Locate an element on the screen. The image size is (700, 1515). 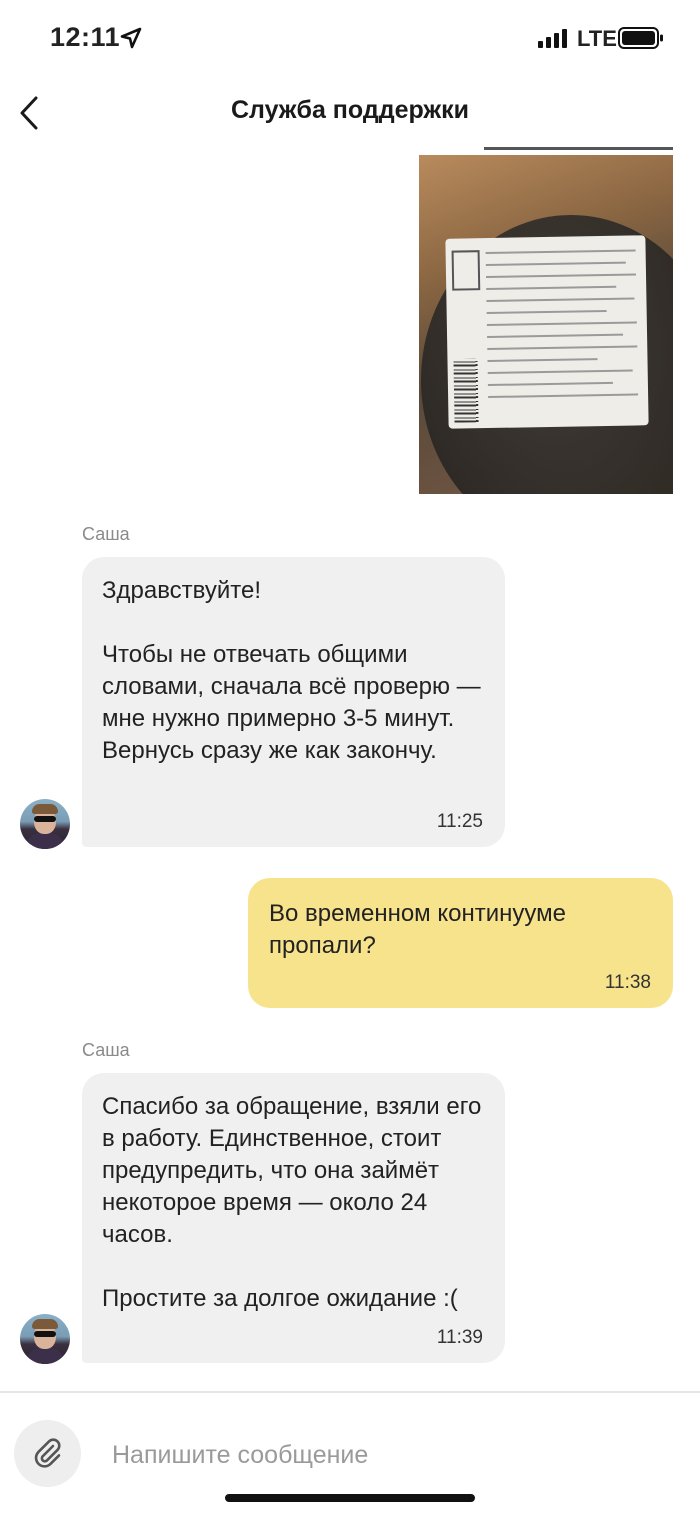
eac-mark-icon is located at coordinates (466, 270).